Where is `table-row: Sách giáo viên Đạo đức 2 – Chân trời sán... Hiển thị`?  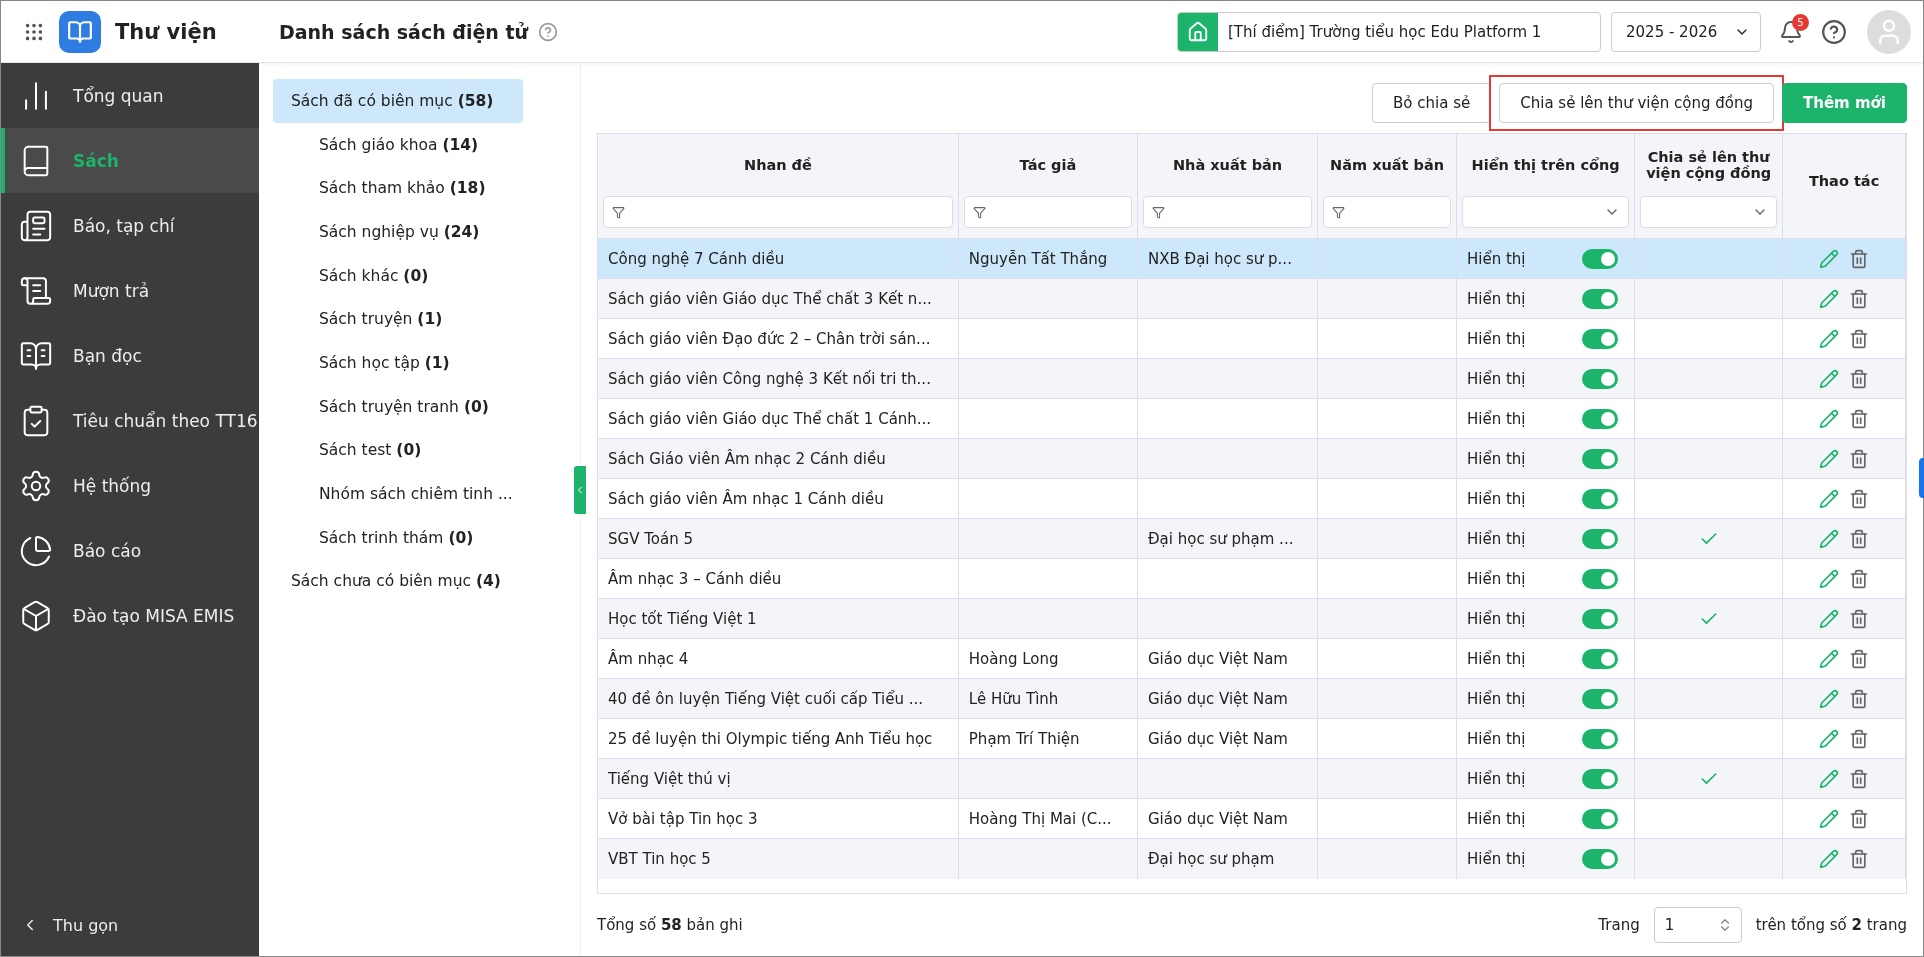 table-row: Sách giáo viên Đạo đức 2 – Chân trời sán... Hiển thị is located at coordinates (1252, 338).